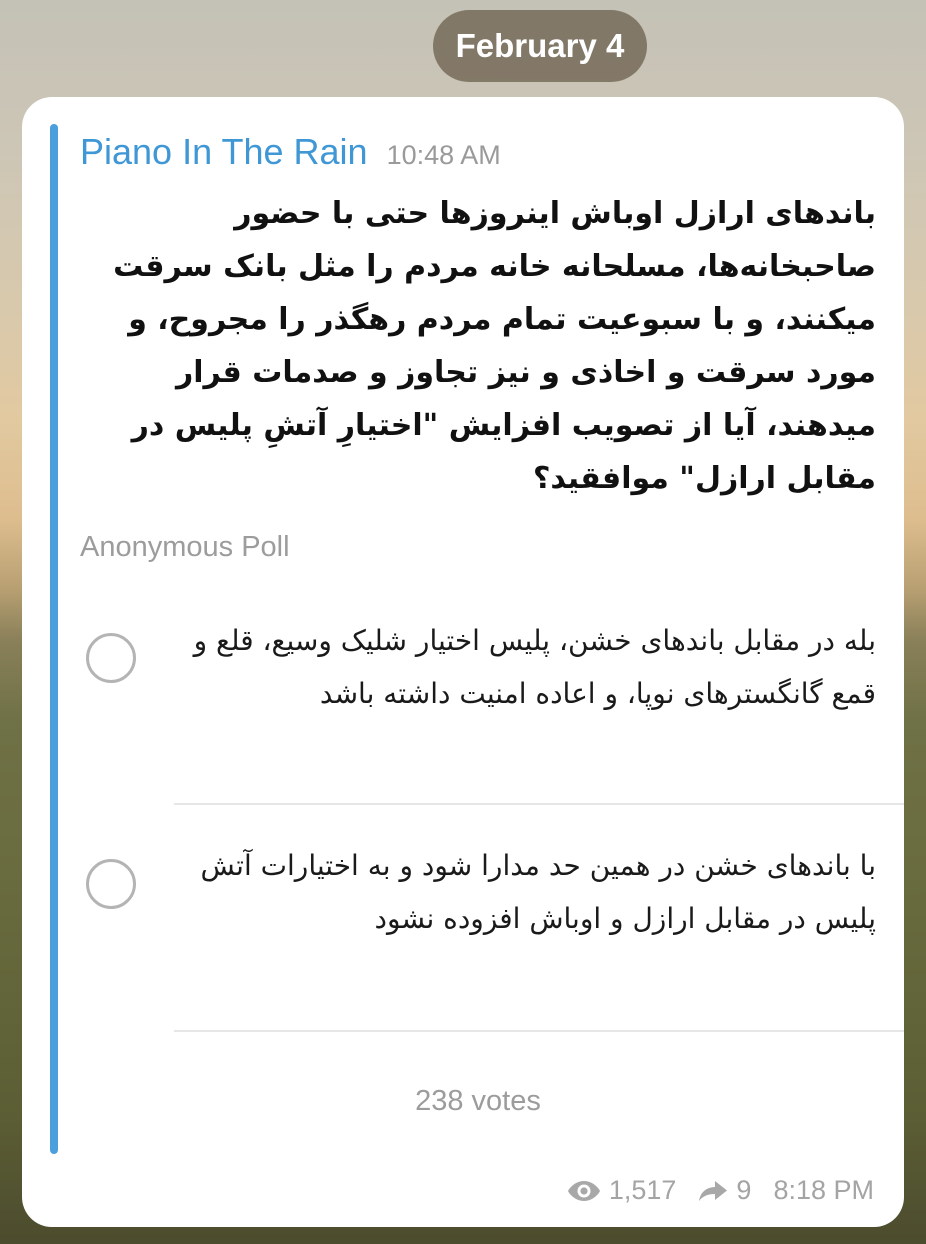 The height and width of the screenshot is (1244, 926). I want to click on quote-bar, so click(54, 639).